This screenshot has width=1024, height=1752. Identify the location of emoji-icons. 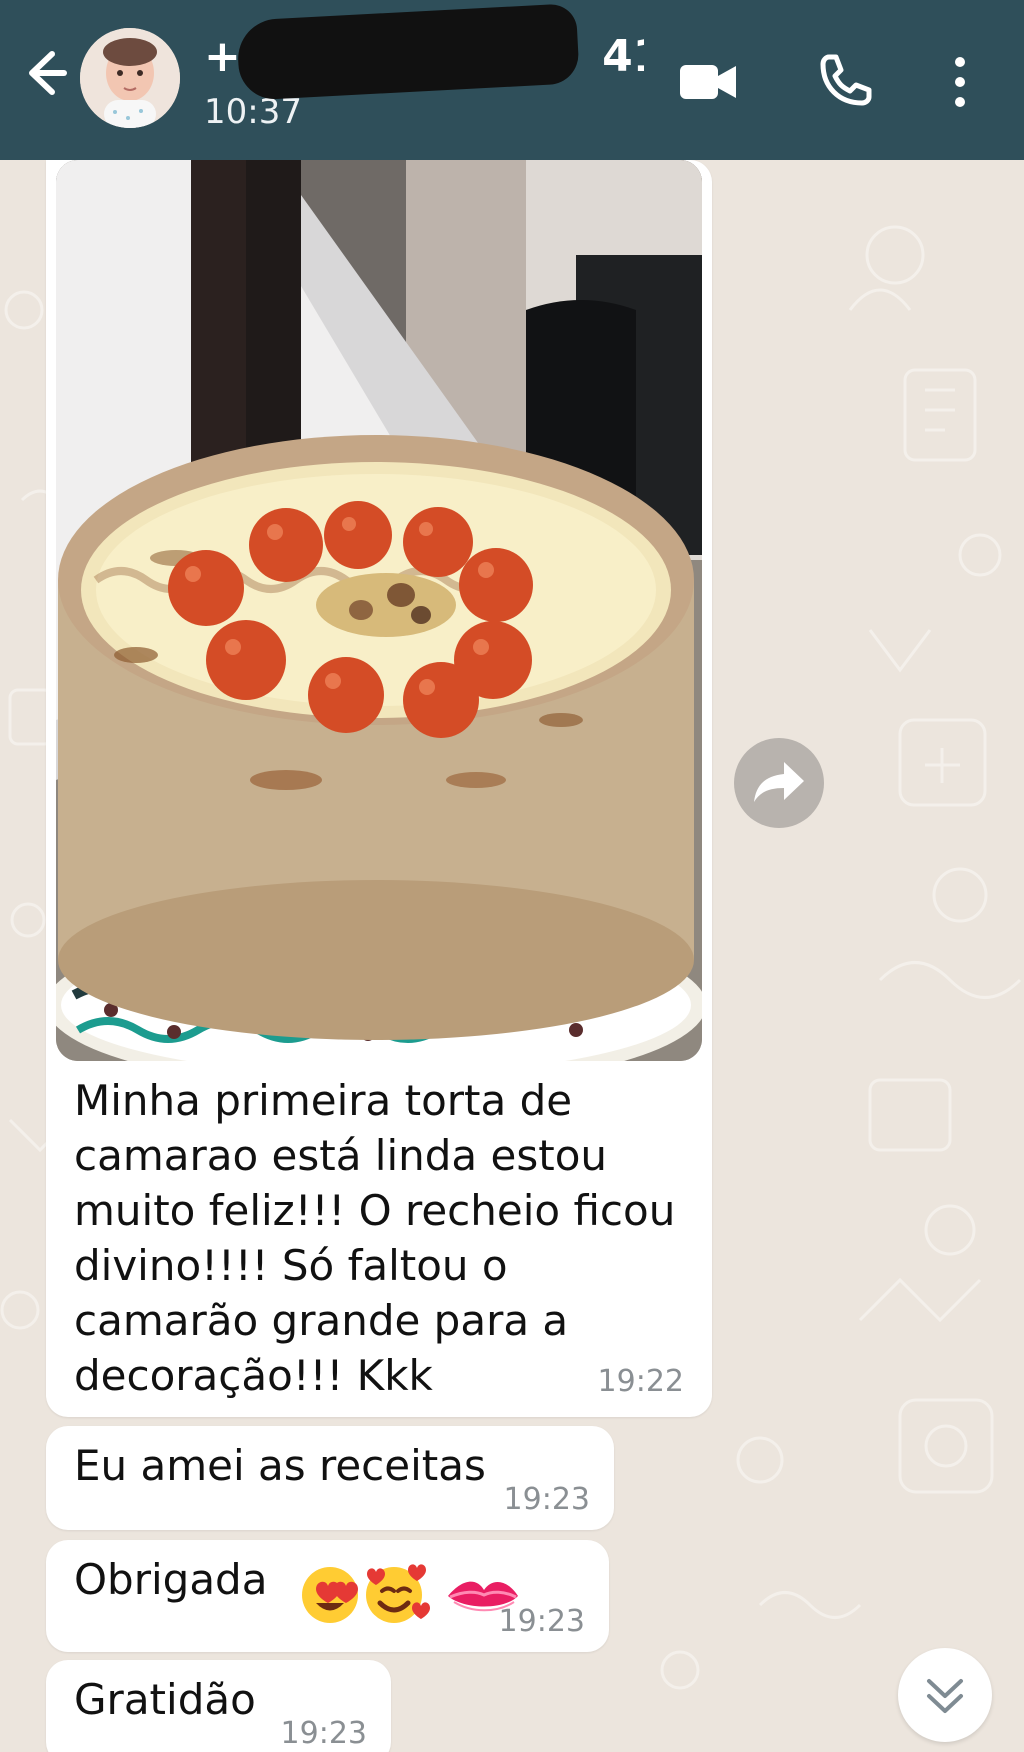
(410, 1593).